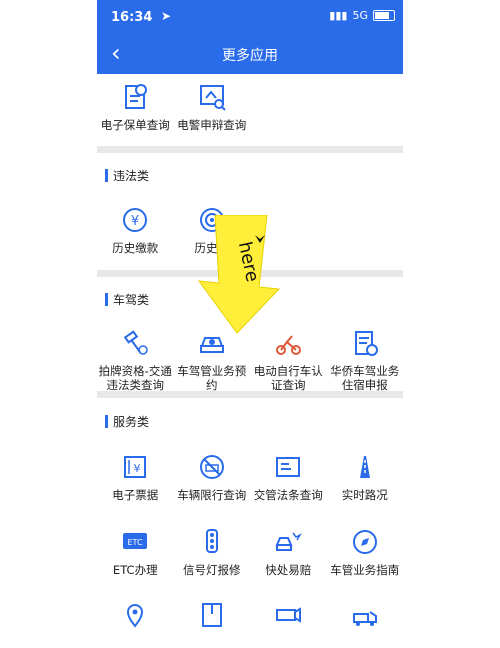  What do you see at coordinates (365, 378) in the screenshot?
I see `app-label: 华侨车驾业务住宿申报` at bounding box center [365, 378].